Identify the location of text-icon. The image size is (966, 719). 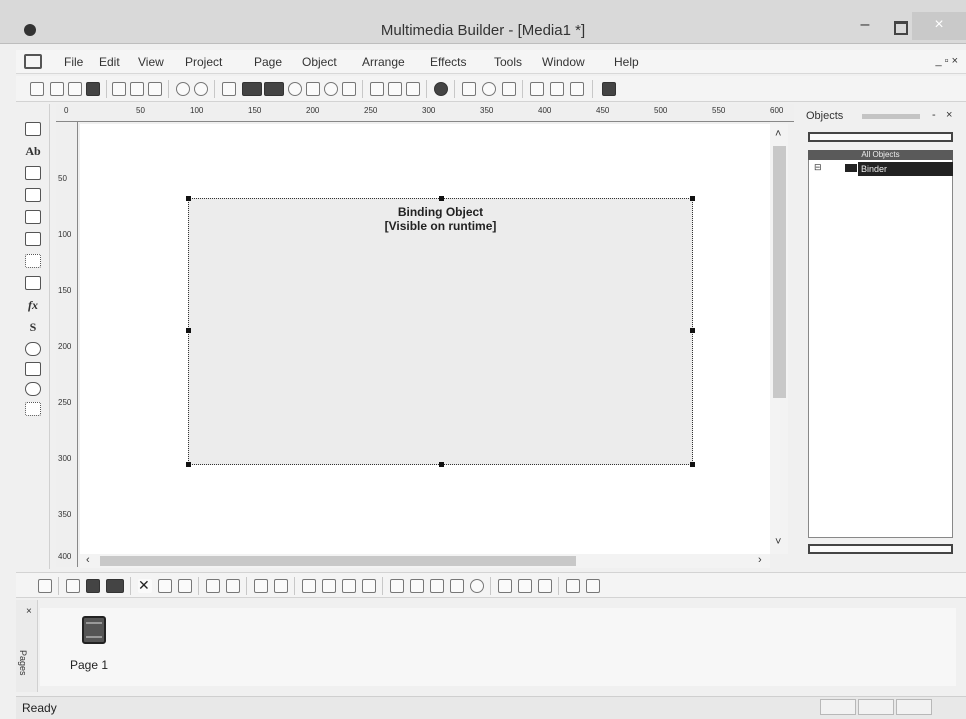
(377, 89).